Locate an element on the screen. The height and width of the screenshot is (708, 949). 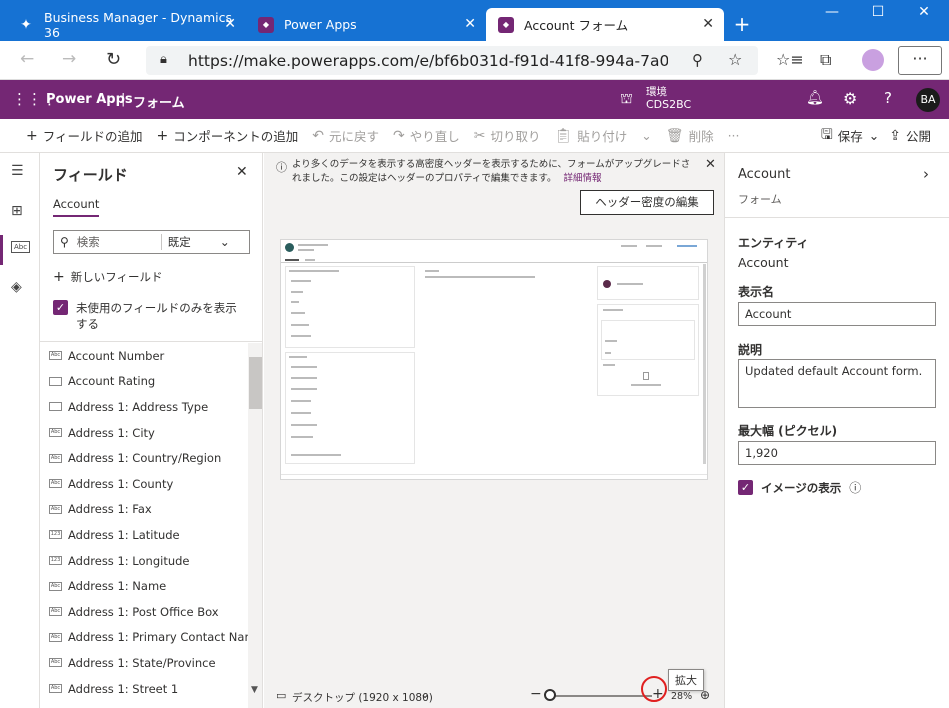
lock-icon: 🔒︎ is located at coordinates (163, 59).